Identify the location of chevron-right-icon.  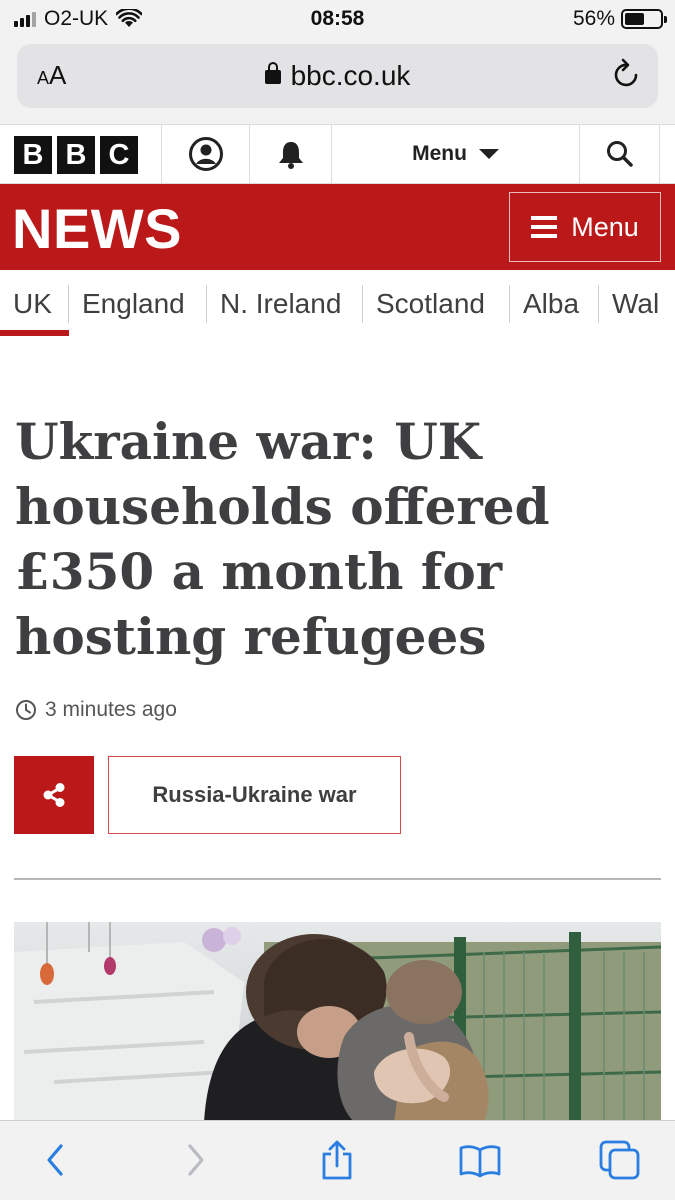
(196, 1160).